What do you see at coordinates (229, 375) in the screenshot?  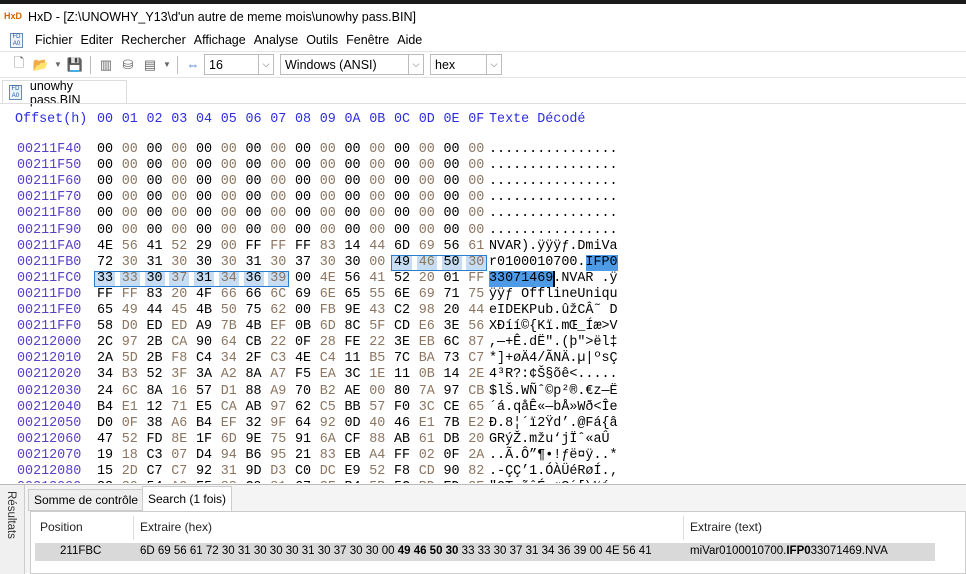 I see `hex-byte: A2` at bounding box center [229, 375].